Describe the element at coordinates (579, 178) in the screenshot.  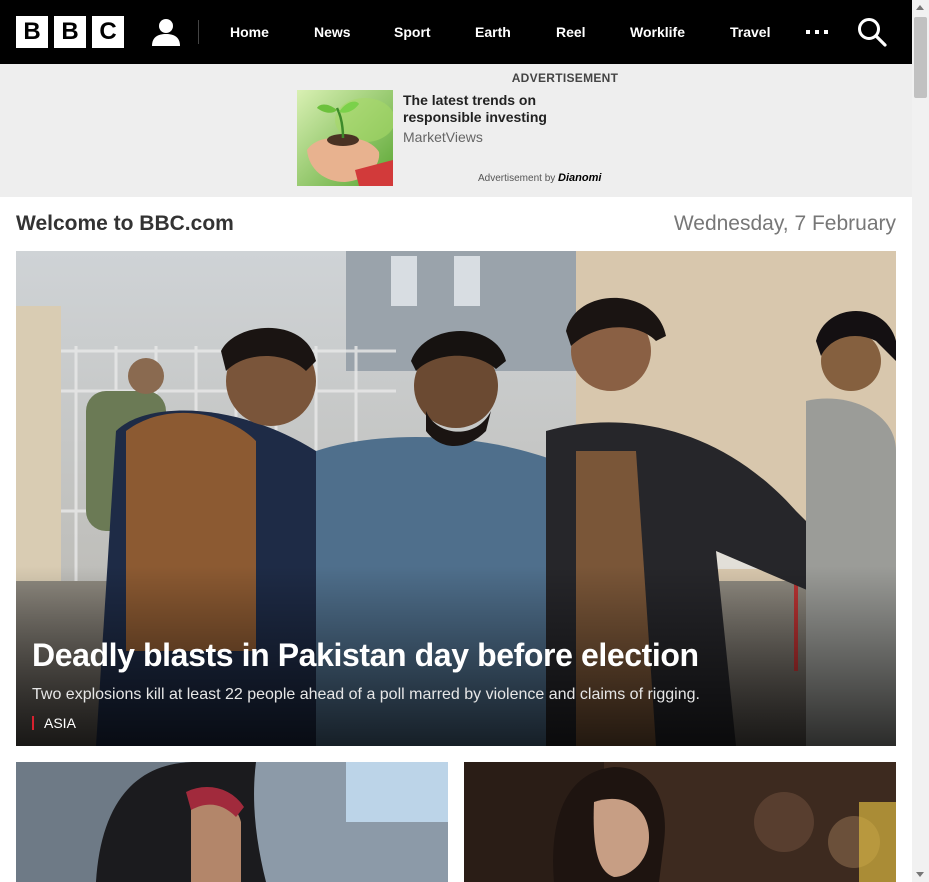
I see `dianomi-logo: Dianomi` at that location.